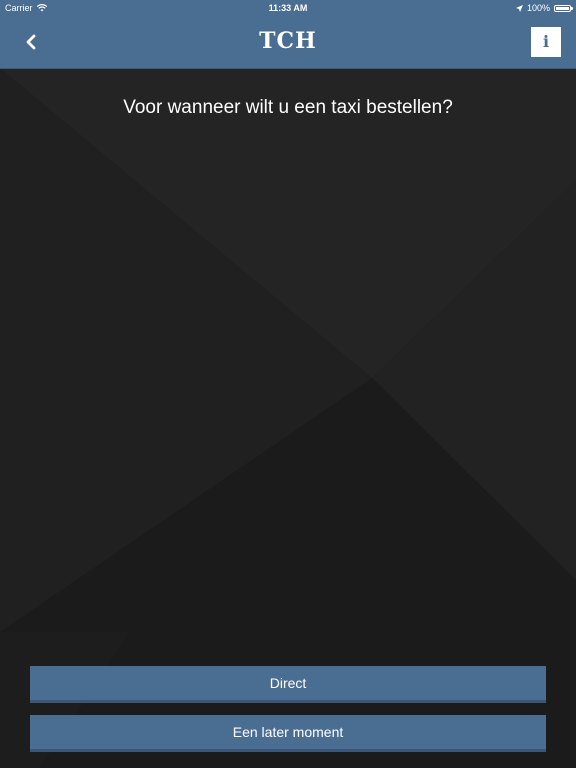 This screenshot has width=576, height=768. What do you see at coordinates (519, 8) in the screenshot?
I see `location-arrow-icon` at bounding box center [519, 8].